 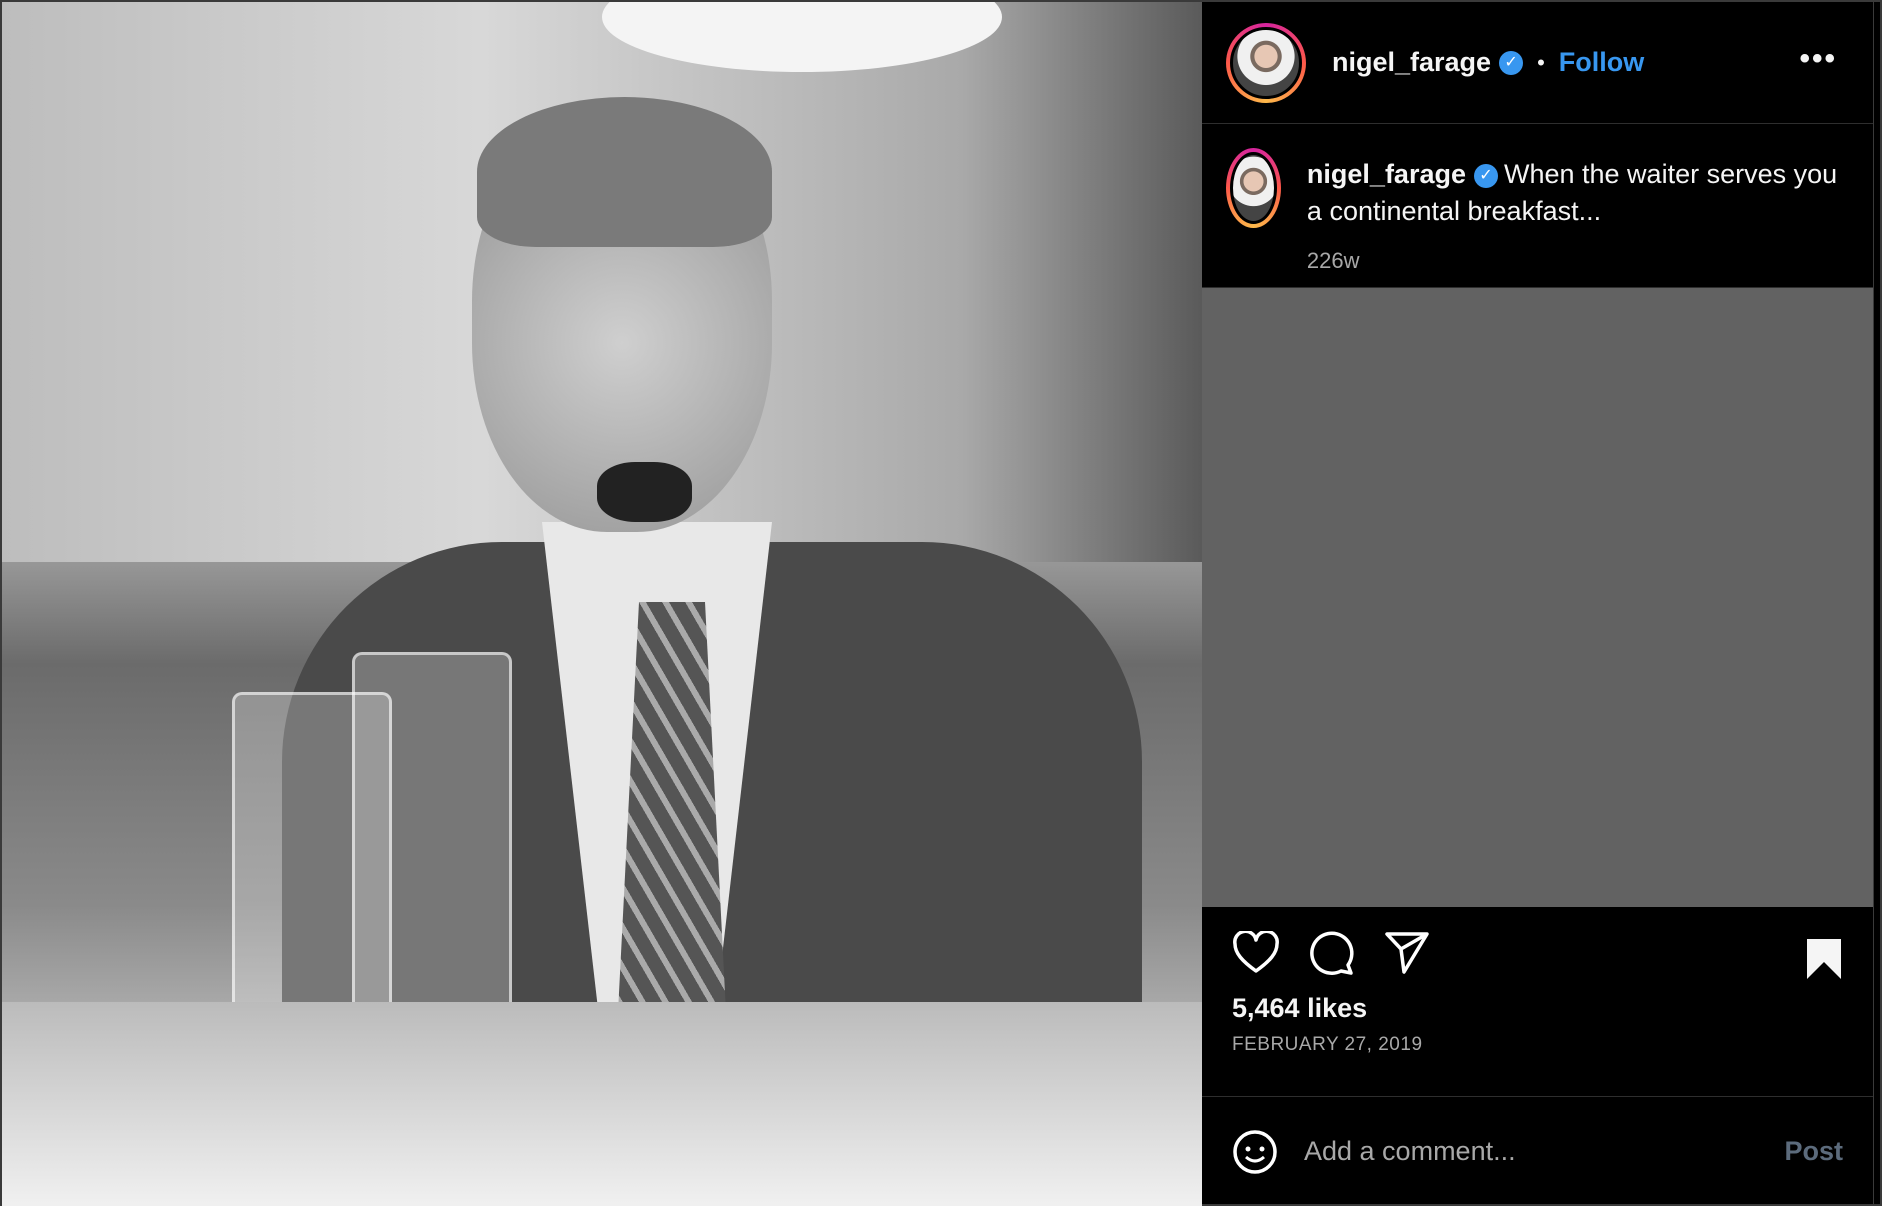 I want to click on photo-glass, so click(x=432, y=842).